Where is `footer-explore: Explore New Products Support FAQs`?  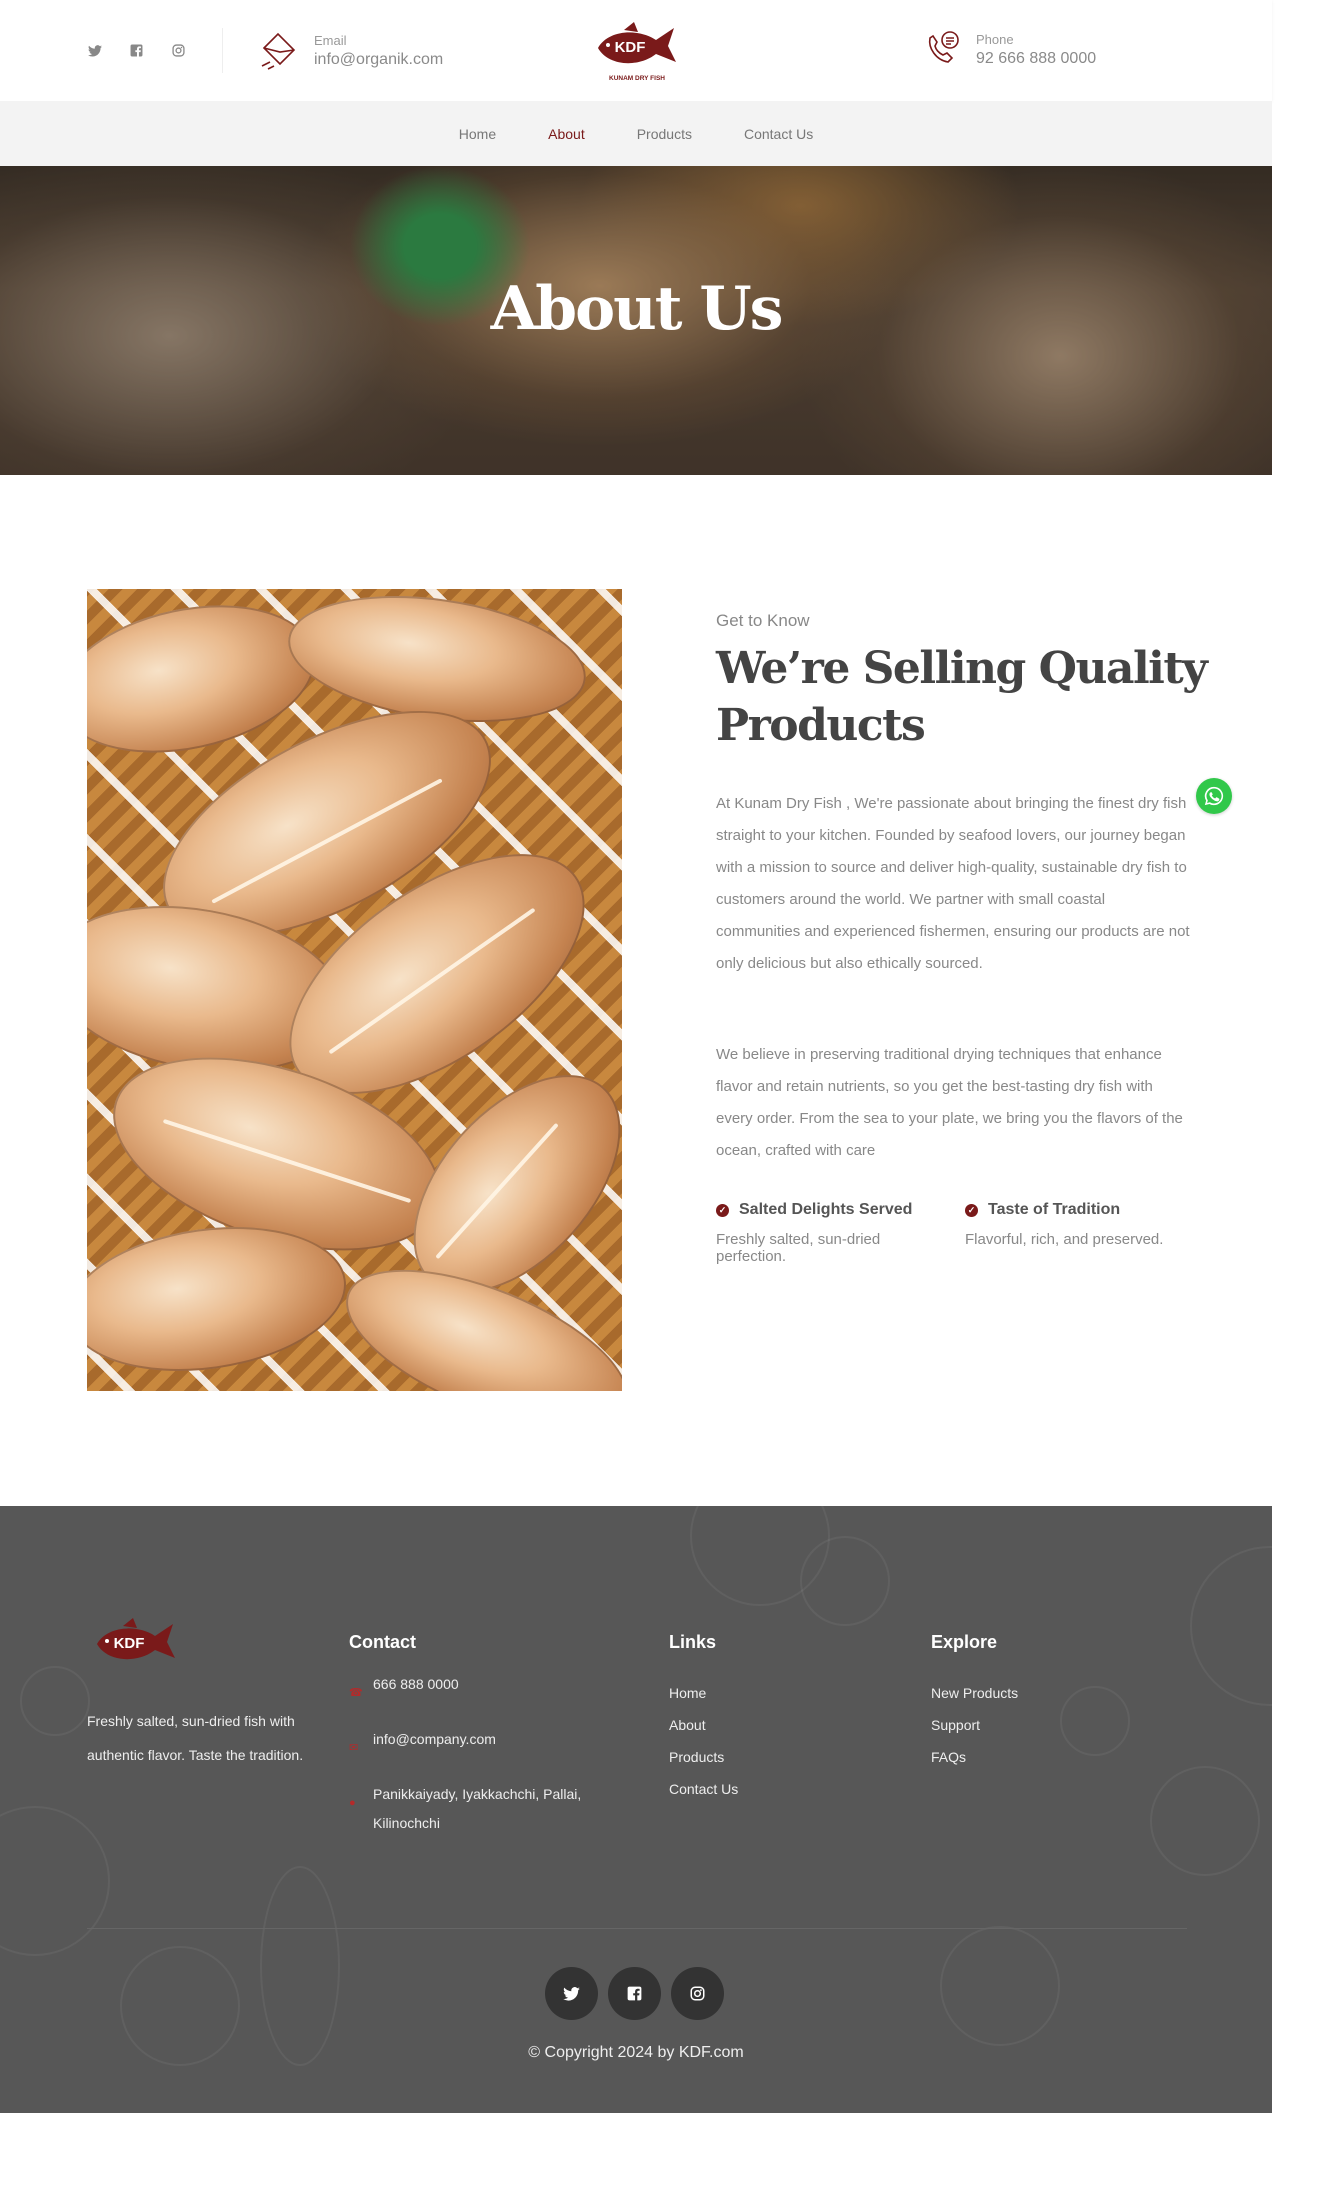
footer-explore: Explore New Products Support FAQs is located at coordinates (974, 1702).